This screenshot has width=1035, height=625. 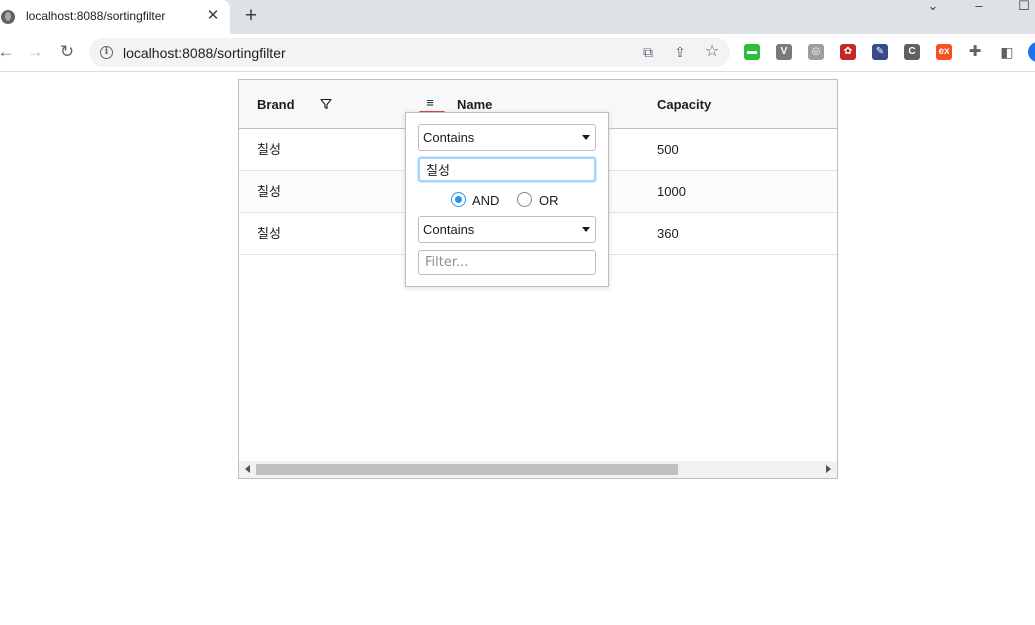 What do you see at coordinates (449, 229) in the screenshot?
I see `condition2-type-value: Contains` at bounding box center [449, 229].